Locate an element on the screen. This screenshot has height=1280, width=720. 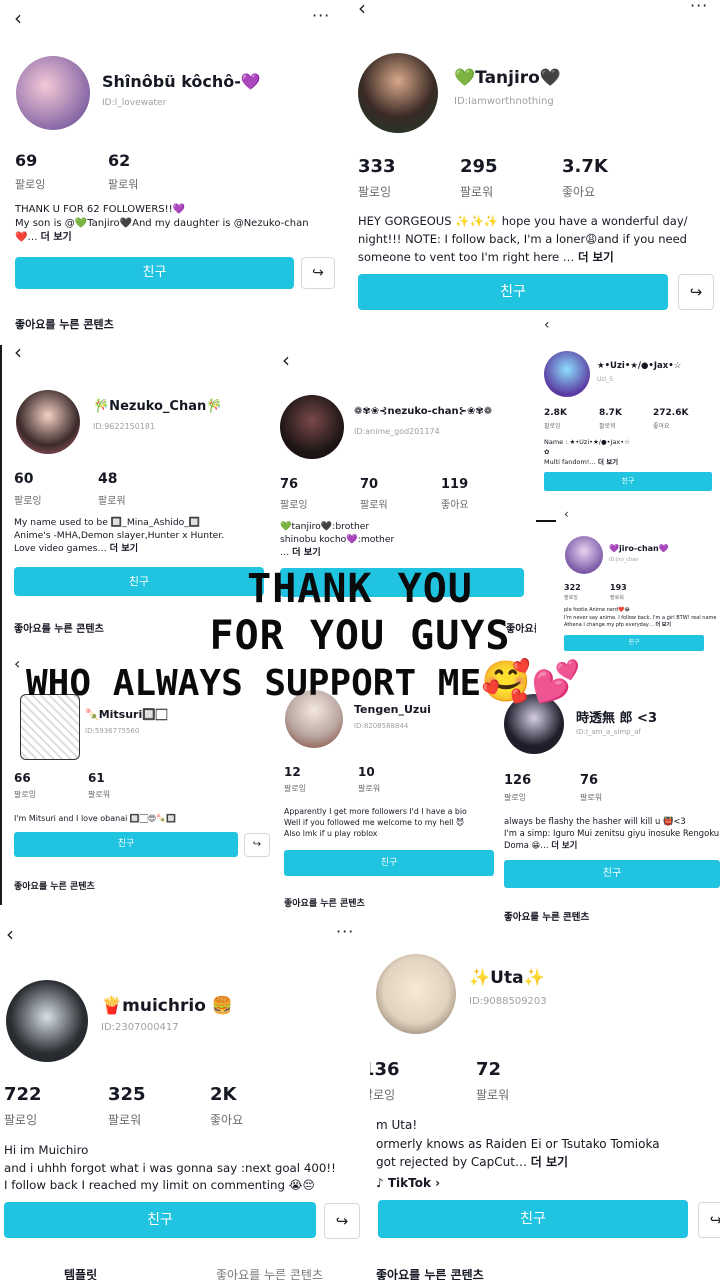
profile-id: ID:Iamworthnothing is located at coordinates (504, 101).